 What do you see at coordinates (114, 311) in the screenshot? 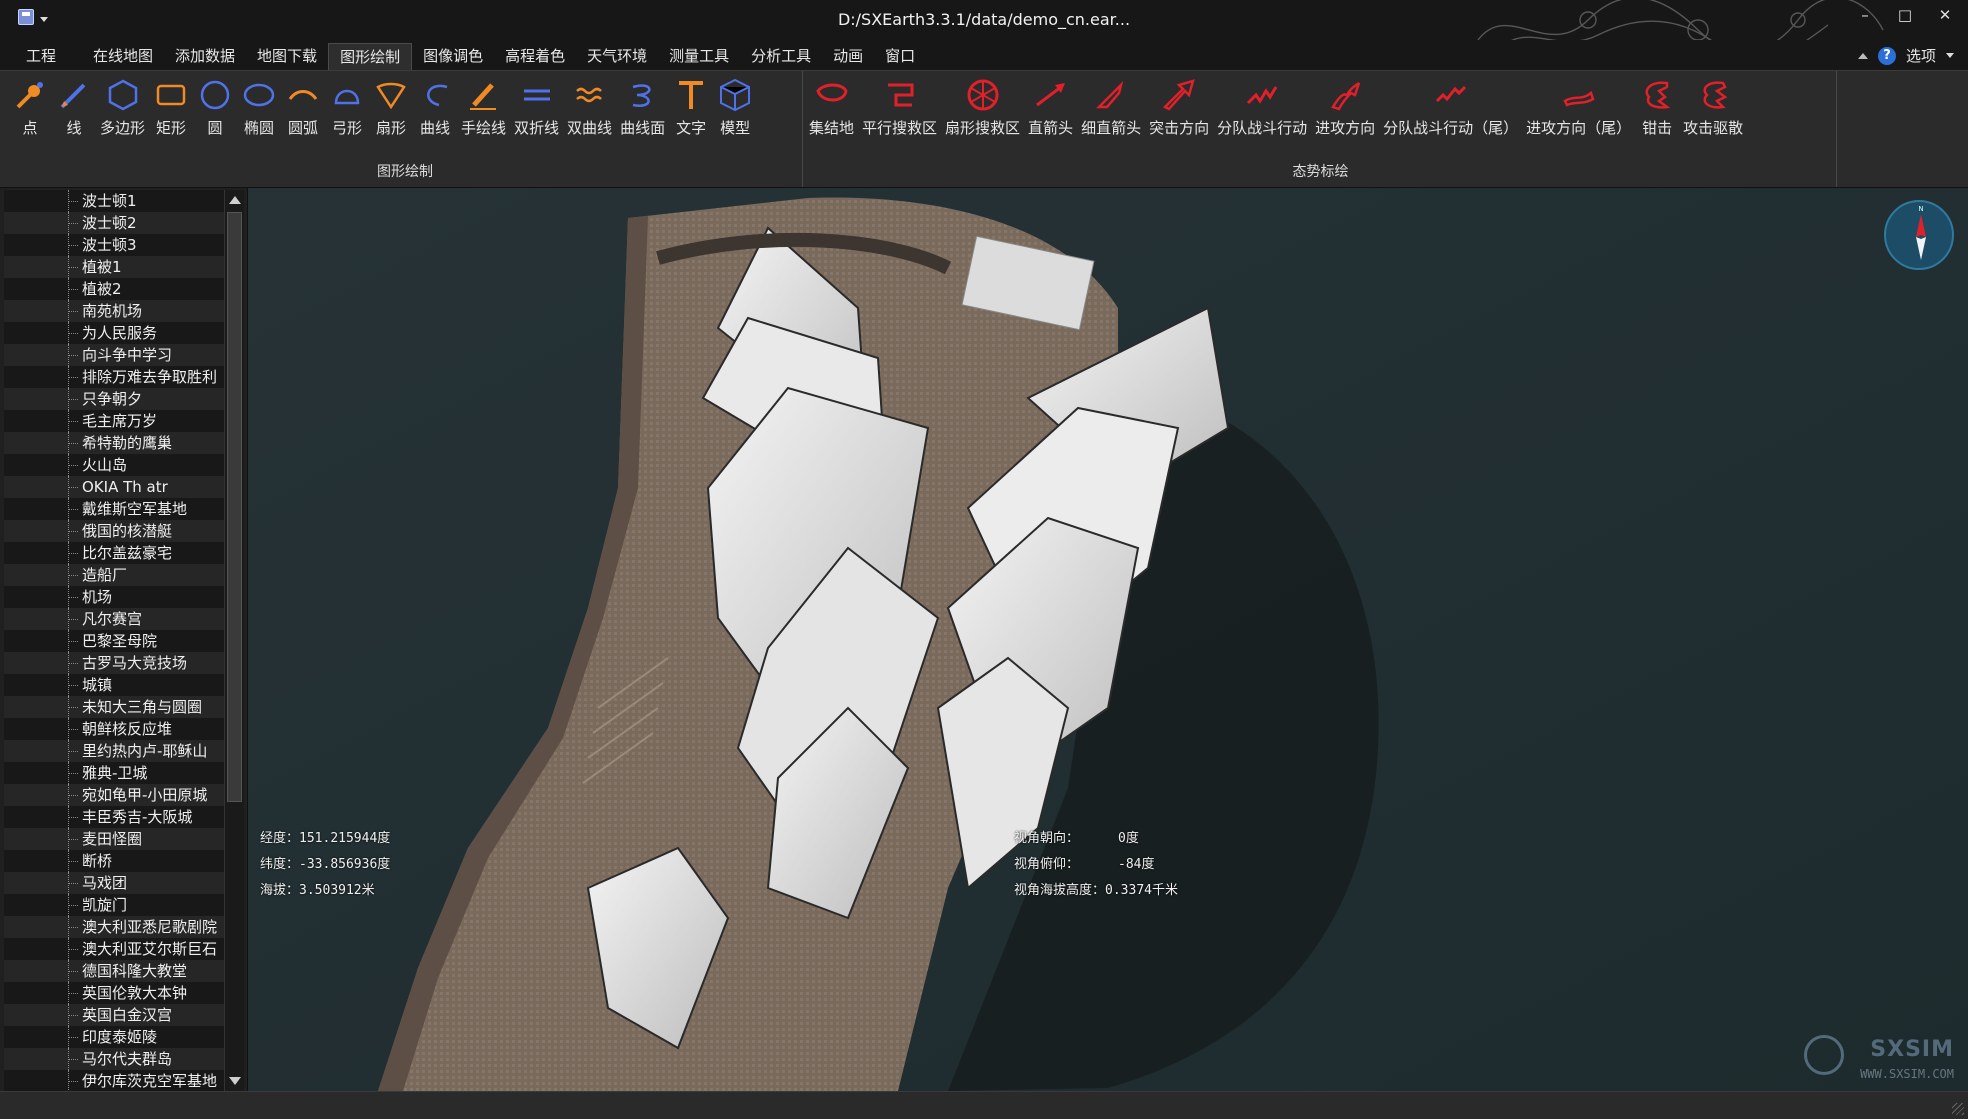
I see `tree-item: 南苑机场` at bounding box center [114, 311].